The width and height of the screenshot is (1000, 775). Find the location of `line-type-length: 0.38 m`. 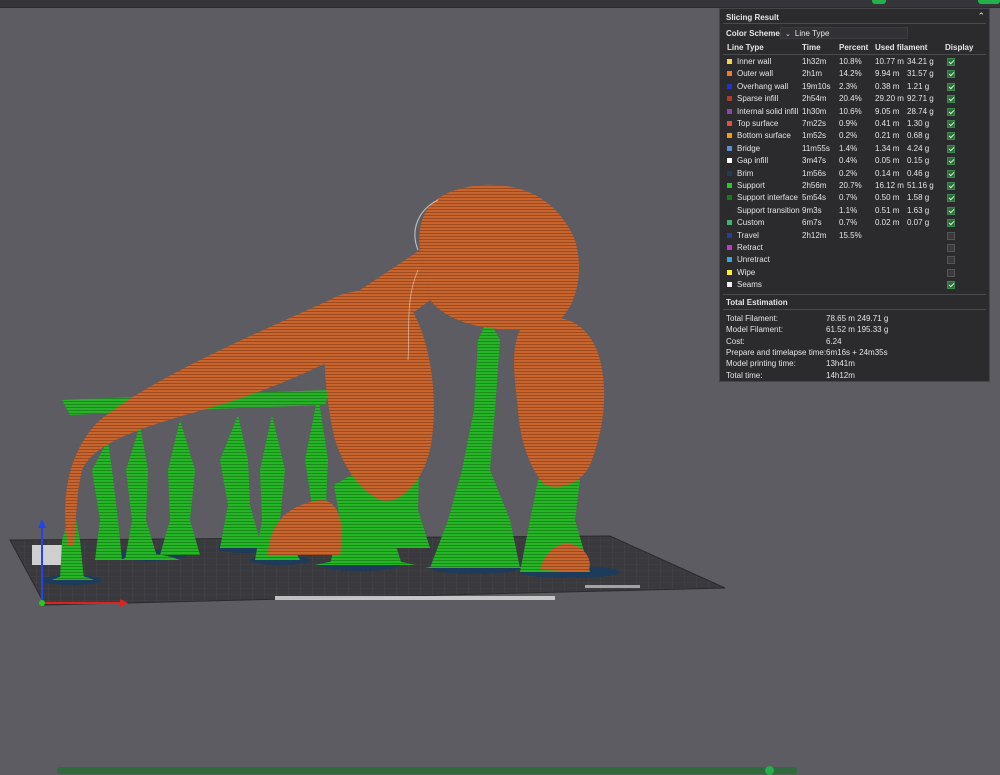

line-type-length: 0.38 m is located at coordinates (887, 86).